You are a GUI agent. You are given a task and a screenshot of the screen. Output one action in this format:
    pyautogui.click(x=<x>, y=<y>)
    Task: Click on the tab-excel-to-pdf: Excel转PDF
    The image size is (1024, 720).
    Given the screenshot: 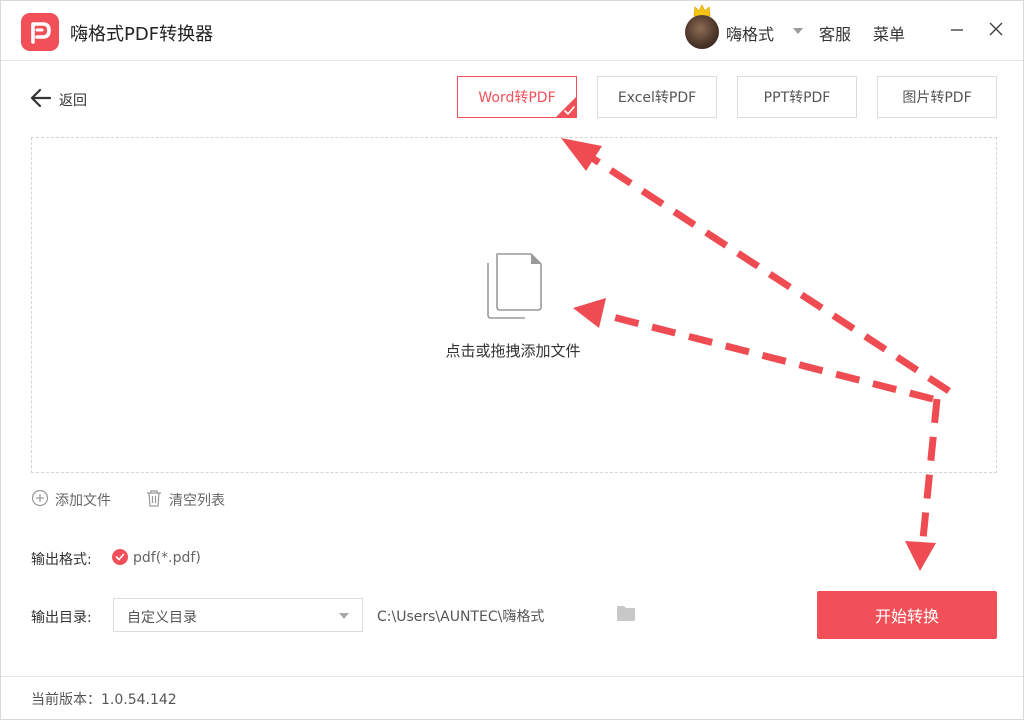 What is the action you would take?
    pyautogui.click(x=657, y=97)
    